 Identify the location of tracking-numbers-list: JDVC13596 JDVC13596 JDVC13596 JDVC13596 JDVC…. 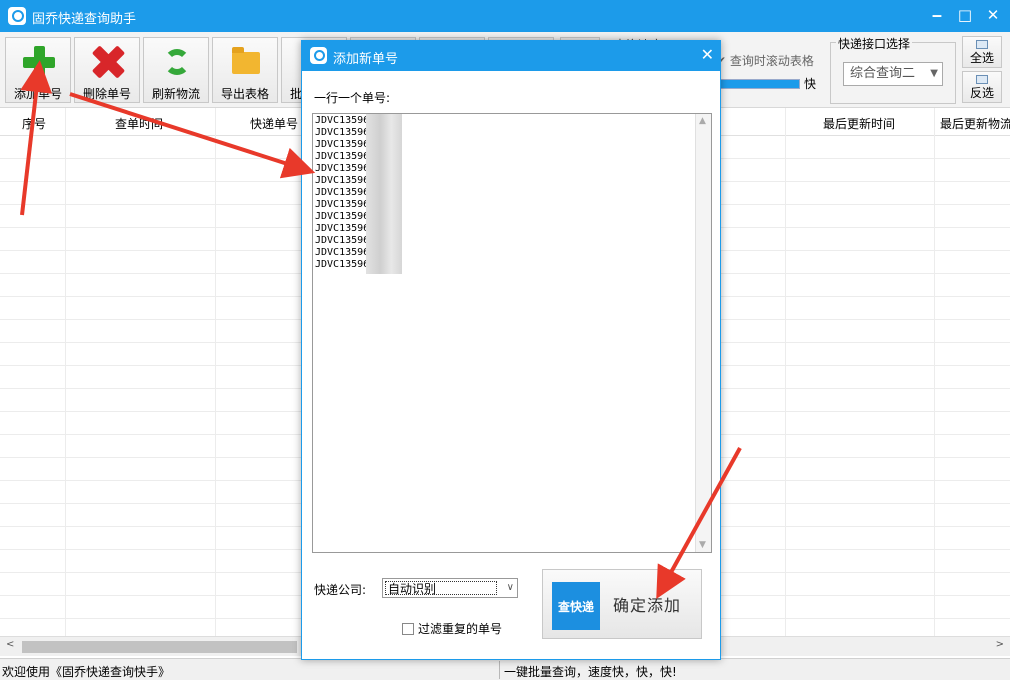
(342, 193).